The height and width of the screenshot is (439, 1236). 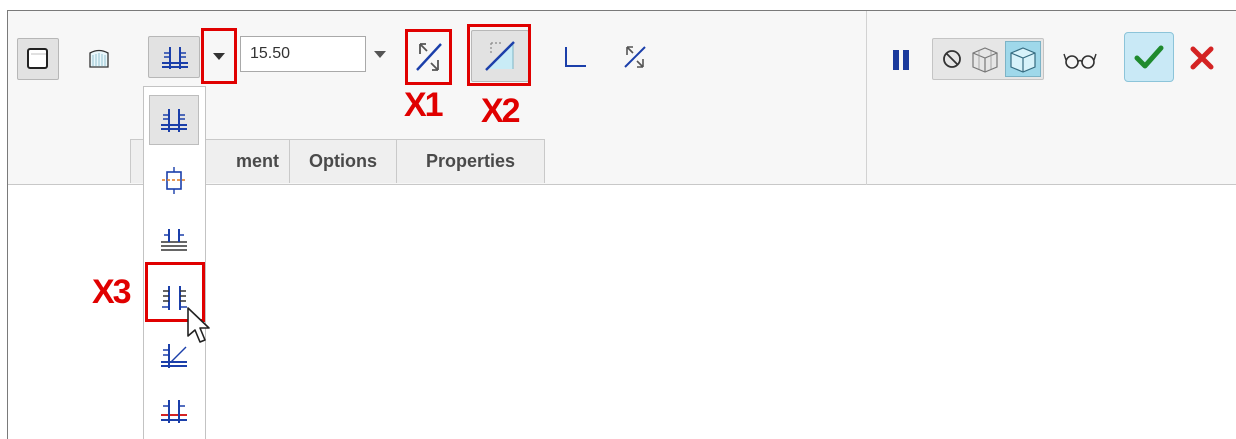 I want to click on dropdown-callout-box, so click(x=219, y=56).